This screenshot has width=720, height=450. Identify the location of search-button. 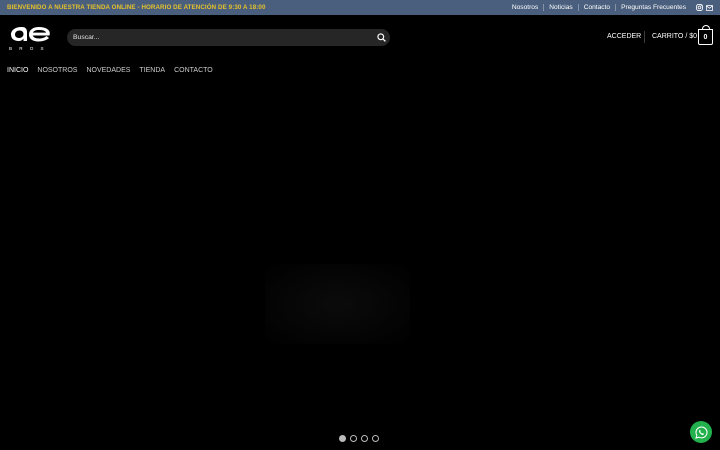
(381, 37).